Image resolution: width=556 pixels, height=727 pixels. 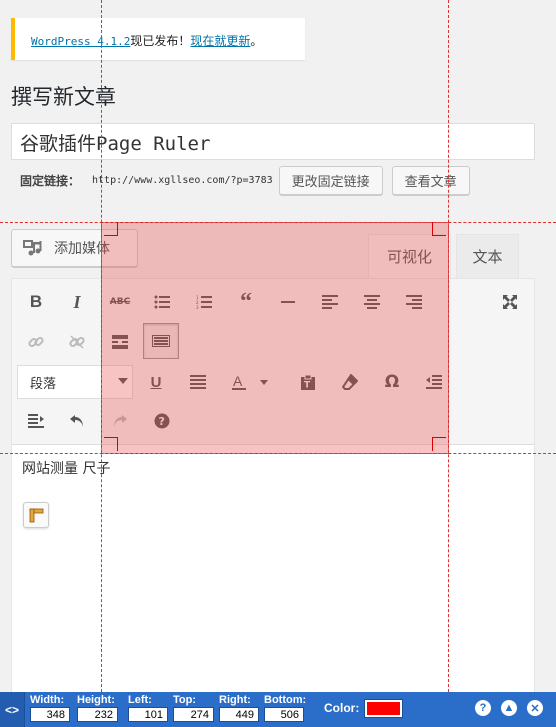 I want to click on ruler-bottom-field: Bottom: 506, so click(x=285, y=707).